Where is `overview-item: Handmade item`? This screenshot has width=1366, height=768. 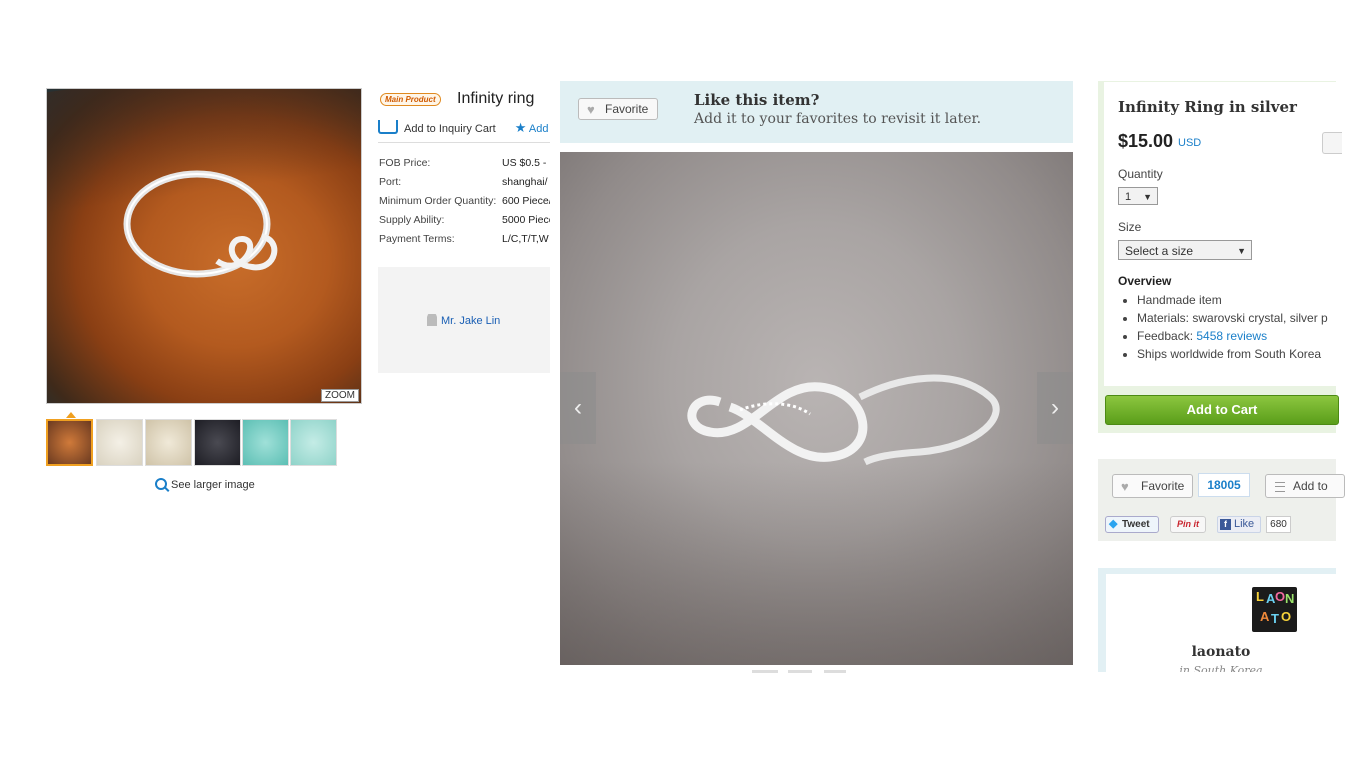 overview-item: Handmade item is located at coordinates (1251, 300).